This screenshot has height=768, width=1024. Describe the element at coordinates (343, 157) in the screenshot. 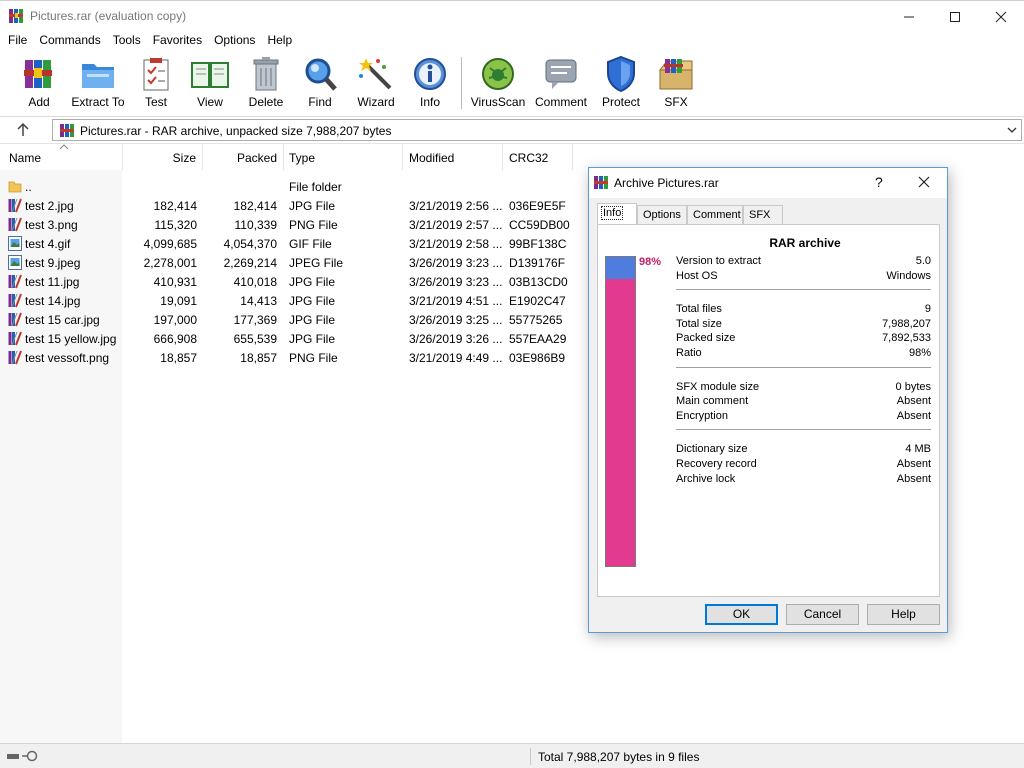

I see `column-header-type: Type` at that location.